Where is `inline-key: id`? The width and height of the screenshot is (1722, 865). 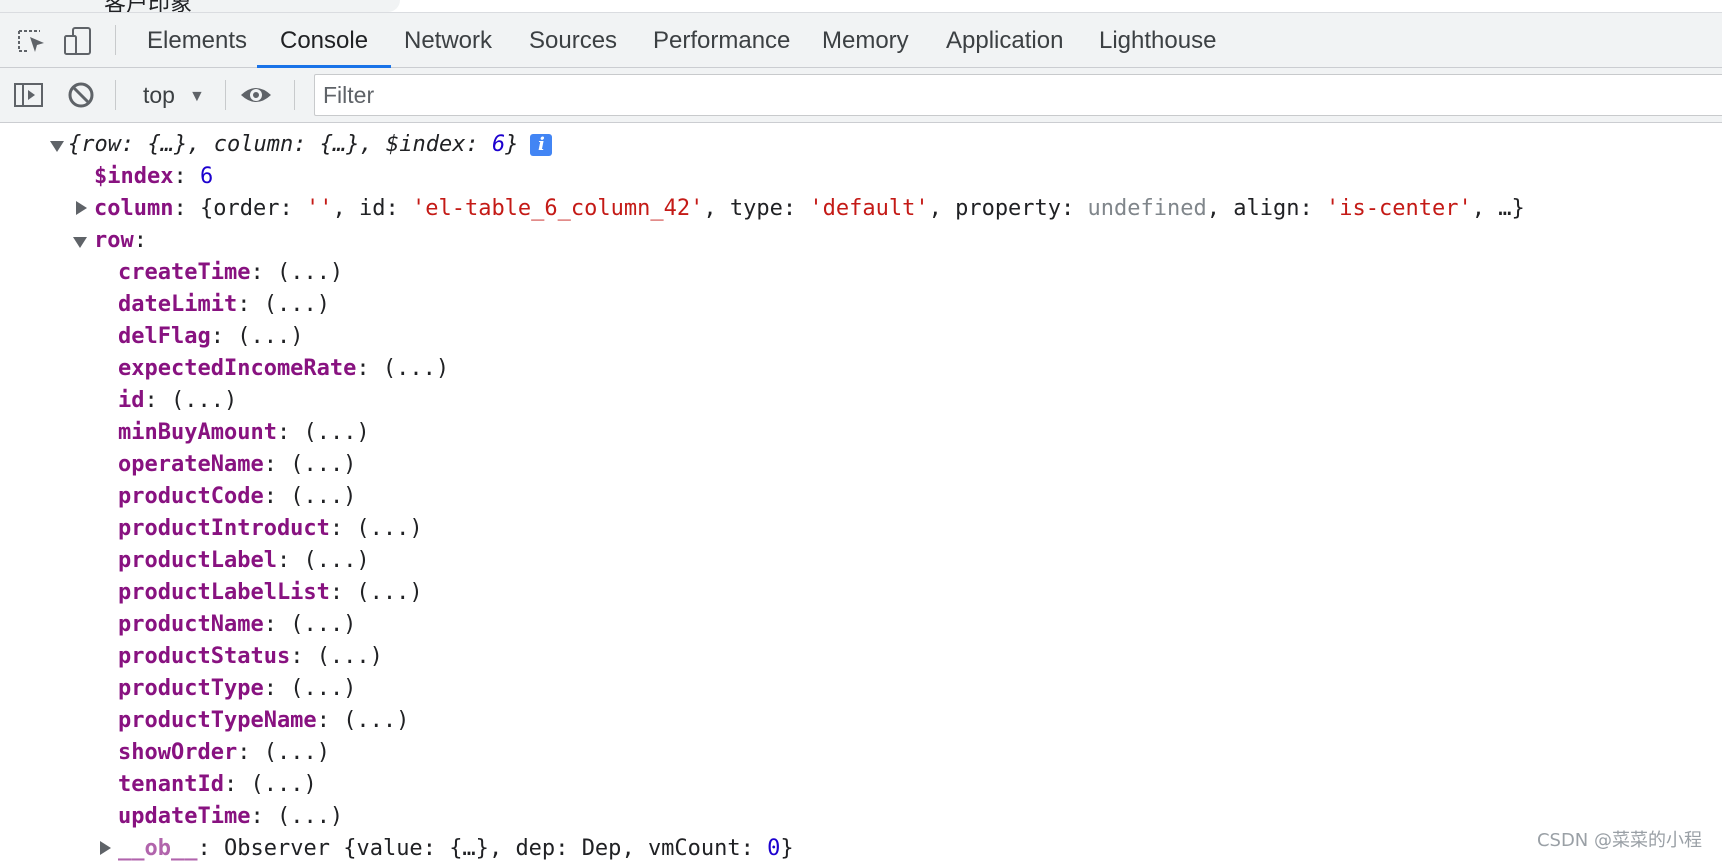
inline-key: id is located at coordinates (372, 208).